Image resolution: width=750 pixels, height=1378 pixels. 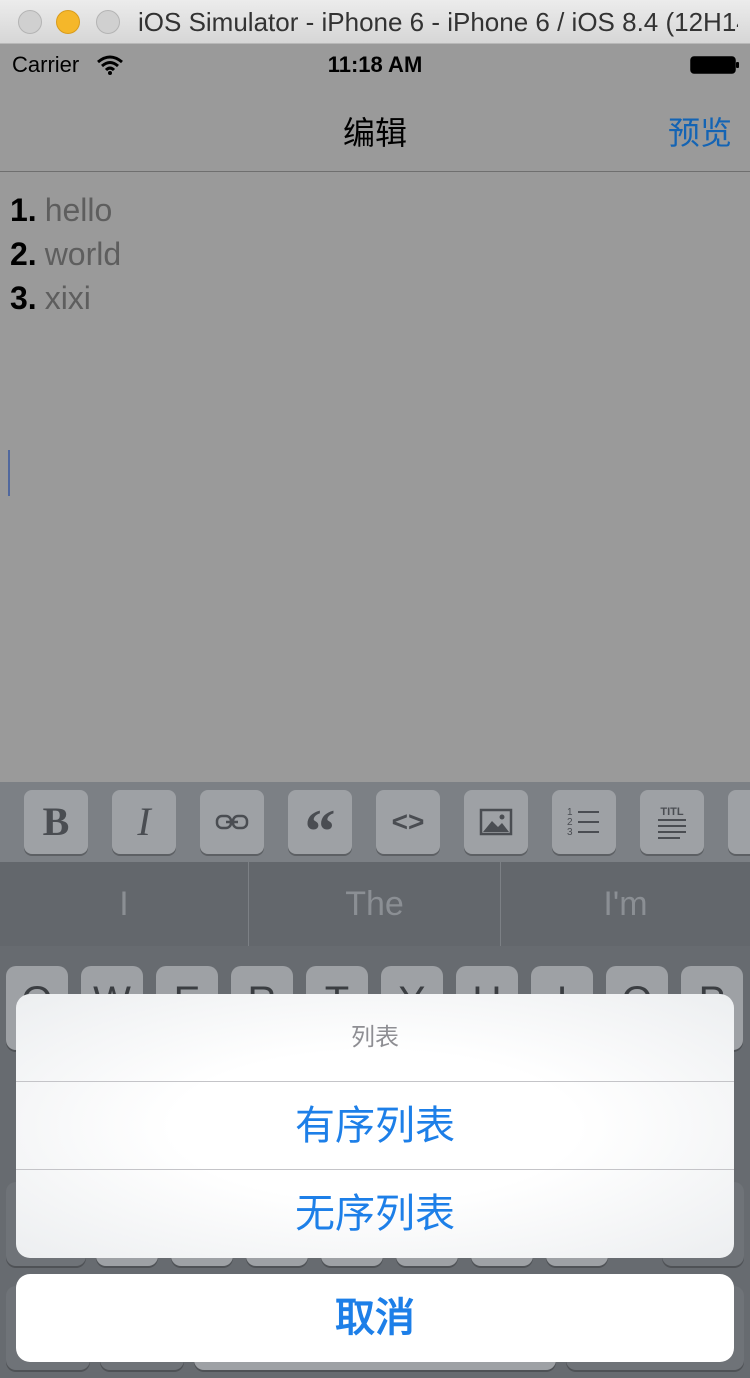 I want to click on status-time: 11:18 AM, so click(x=375, y=64).